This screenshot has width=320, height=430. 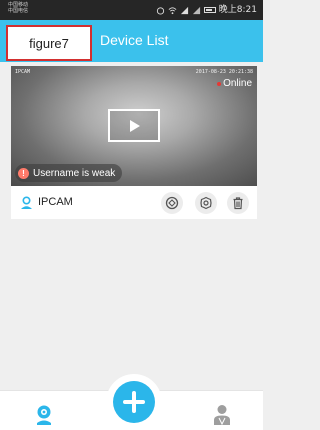 What do you see at coordinates (160, 10) in the screenshot?
I see `alarm-icon` at bounding box center [160, 10].